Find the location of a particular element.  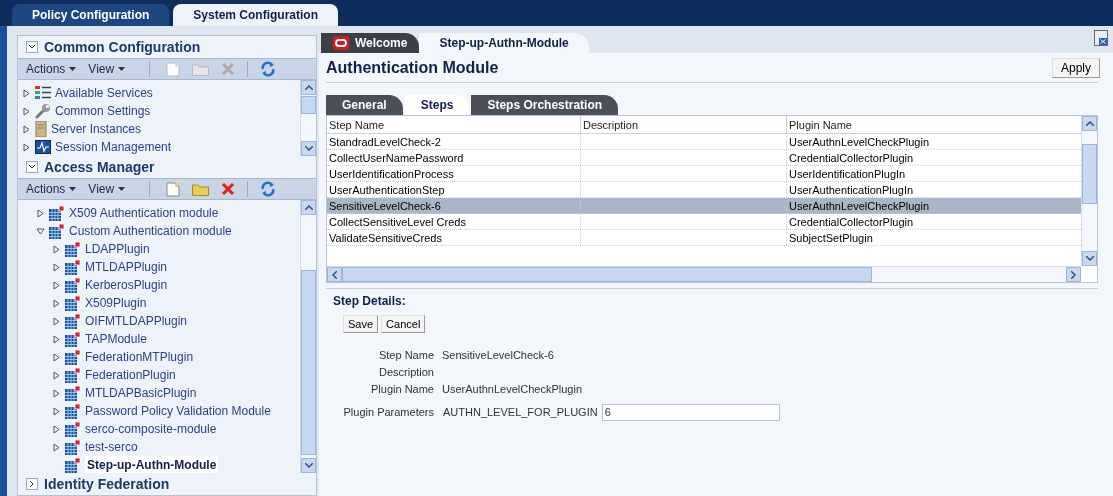

table-cell: SensitiveLevelCheck-6 is located at coordinates (454, 205).